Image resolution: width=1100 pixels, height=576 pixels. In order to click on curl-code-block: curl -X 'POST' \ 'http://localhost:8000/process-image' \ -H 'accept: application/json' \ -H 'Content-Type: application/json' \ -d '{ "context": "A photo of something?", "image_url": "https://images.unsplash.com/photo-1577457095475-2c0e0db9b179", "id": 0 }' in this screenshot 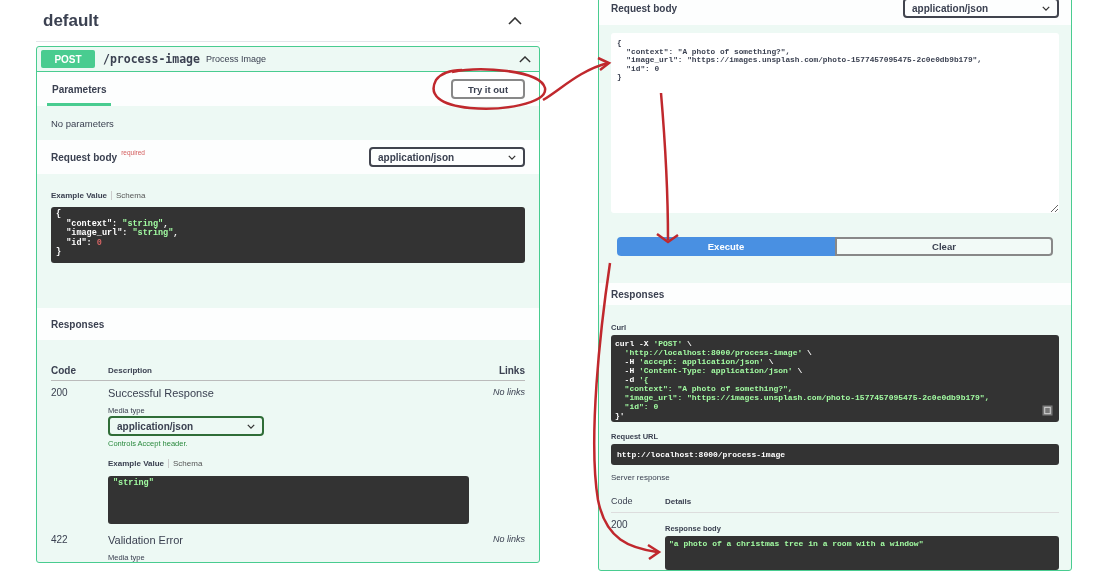, I will do `click(835, 378)`.